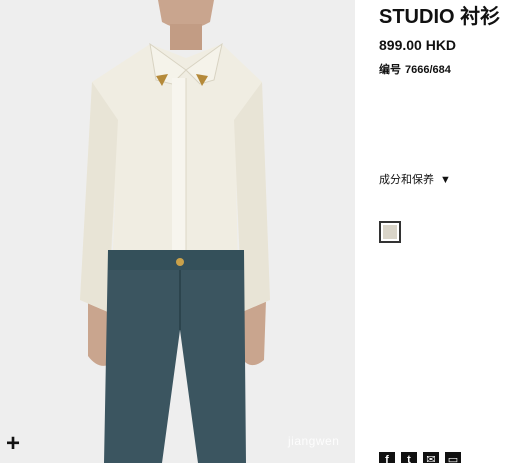 This screenshot has width=524, height=463. What do you see at coordinates (390, 70) in the screenshot?
I see `reference-label: 编号` at bounding box center [390, 70].